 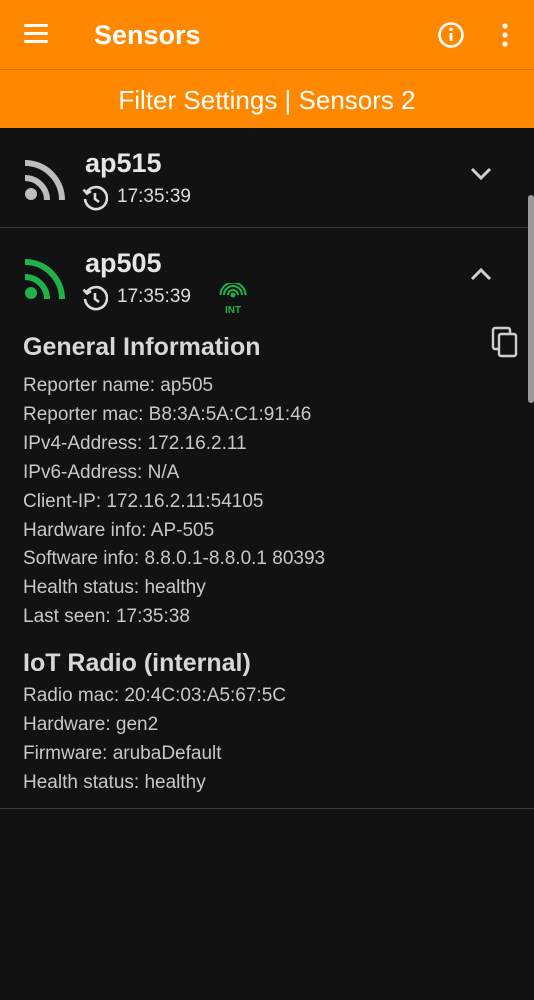 I want to click on sensor-row-ap515: ap515 17:35:39, so click(x=267, y=177).